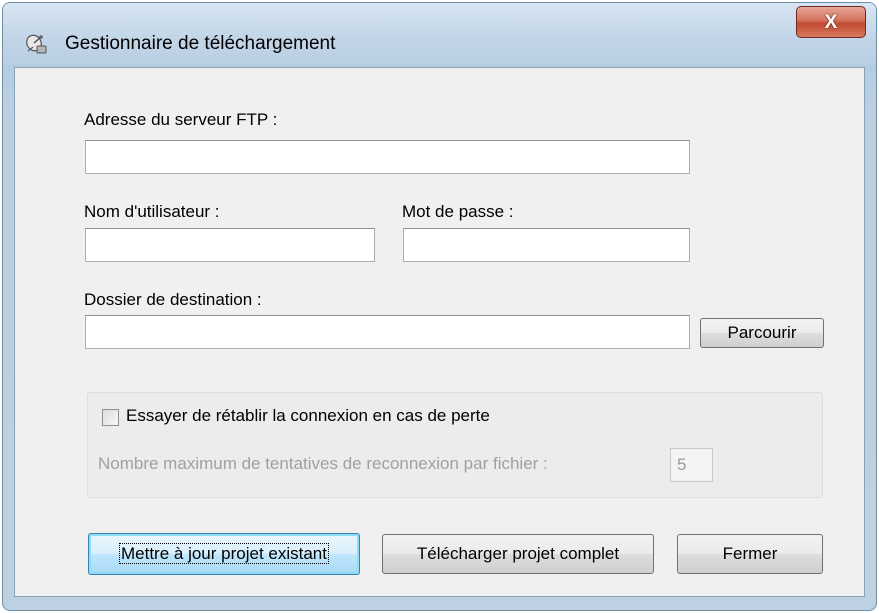 The width and height of the screenshot is (879, 613). I want to click on ftp-address-input, so click(387, 157).